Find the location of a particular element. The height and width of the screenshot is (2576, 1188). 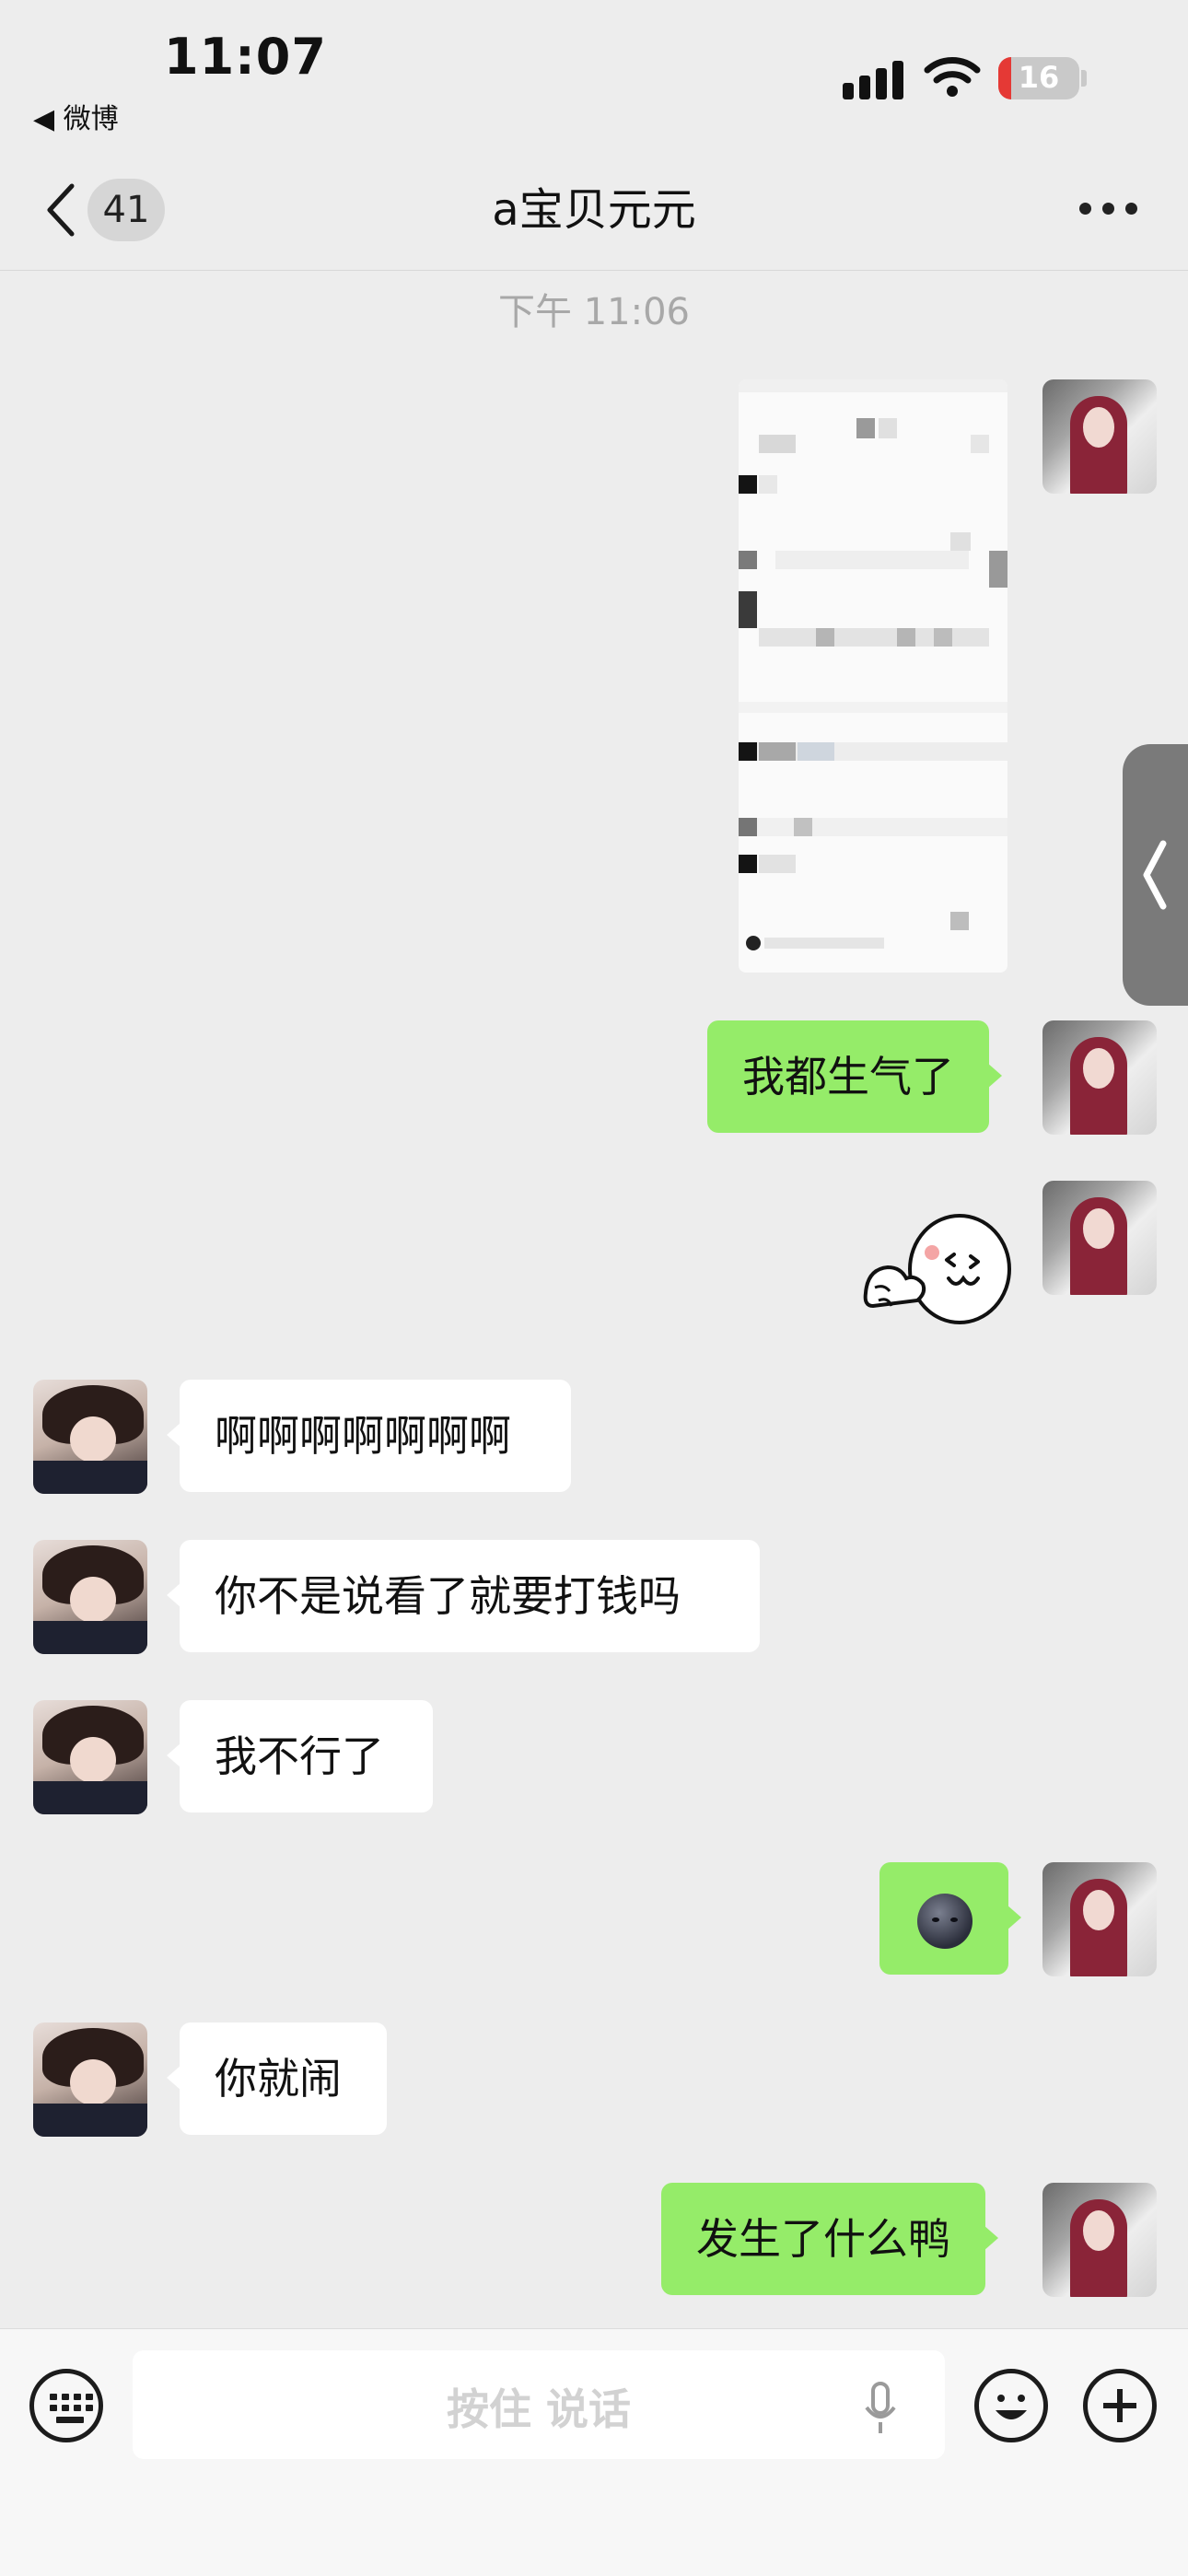

incoming-message: 你不是说看了就要打钱吗 is located at coordinates (463, 1596).